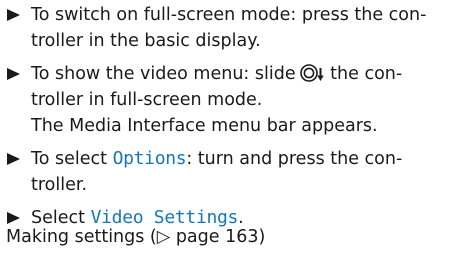 The width and height of the screenshot is (463, 259). I want to click on page-reference: page 163), so click(220, 237).